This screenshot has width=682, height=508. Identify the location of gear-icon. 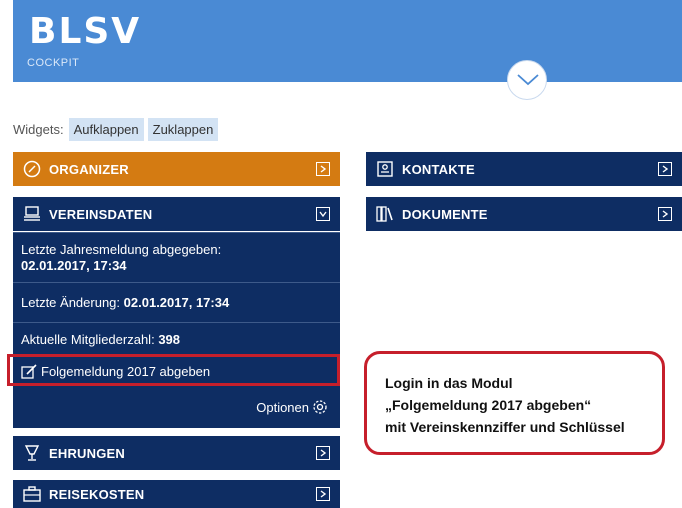
(320, 407).